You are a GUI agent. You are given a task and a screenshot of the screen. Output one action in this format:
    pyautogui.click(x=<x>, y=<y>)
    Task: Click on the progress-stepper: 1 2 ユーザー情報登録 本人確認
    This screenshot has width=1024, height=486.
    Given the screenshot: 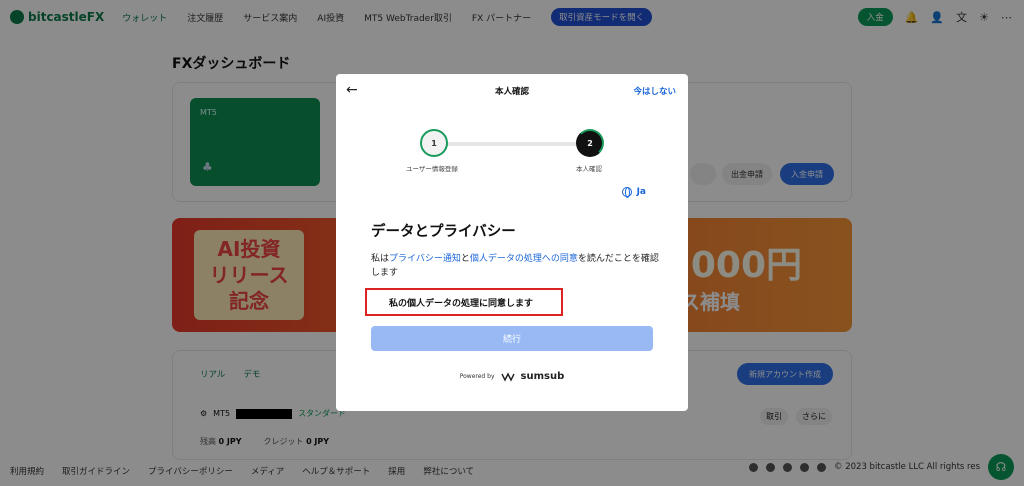 What is the action you would take?
    pyautogui.click(x=504, y=151)
    